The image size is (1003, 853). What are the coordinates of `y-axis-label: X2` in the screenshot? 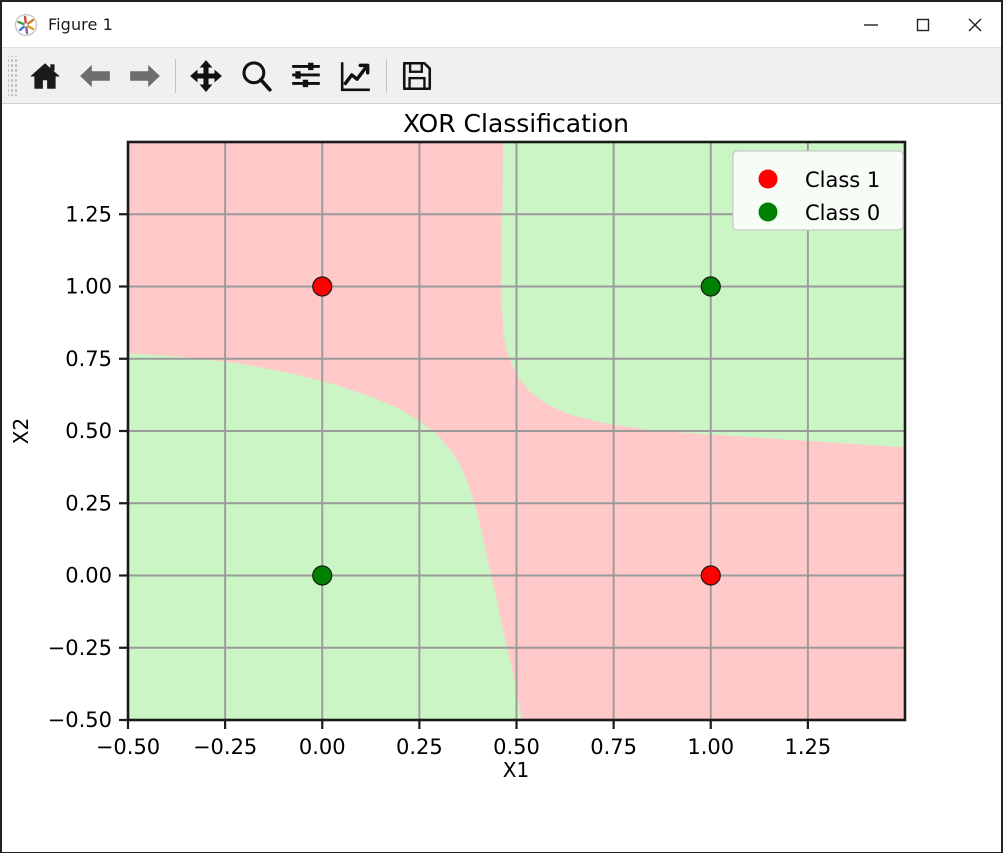 It's located at (21, 431).